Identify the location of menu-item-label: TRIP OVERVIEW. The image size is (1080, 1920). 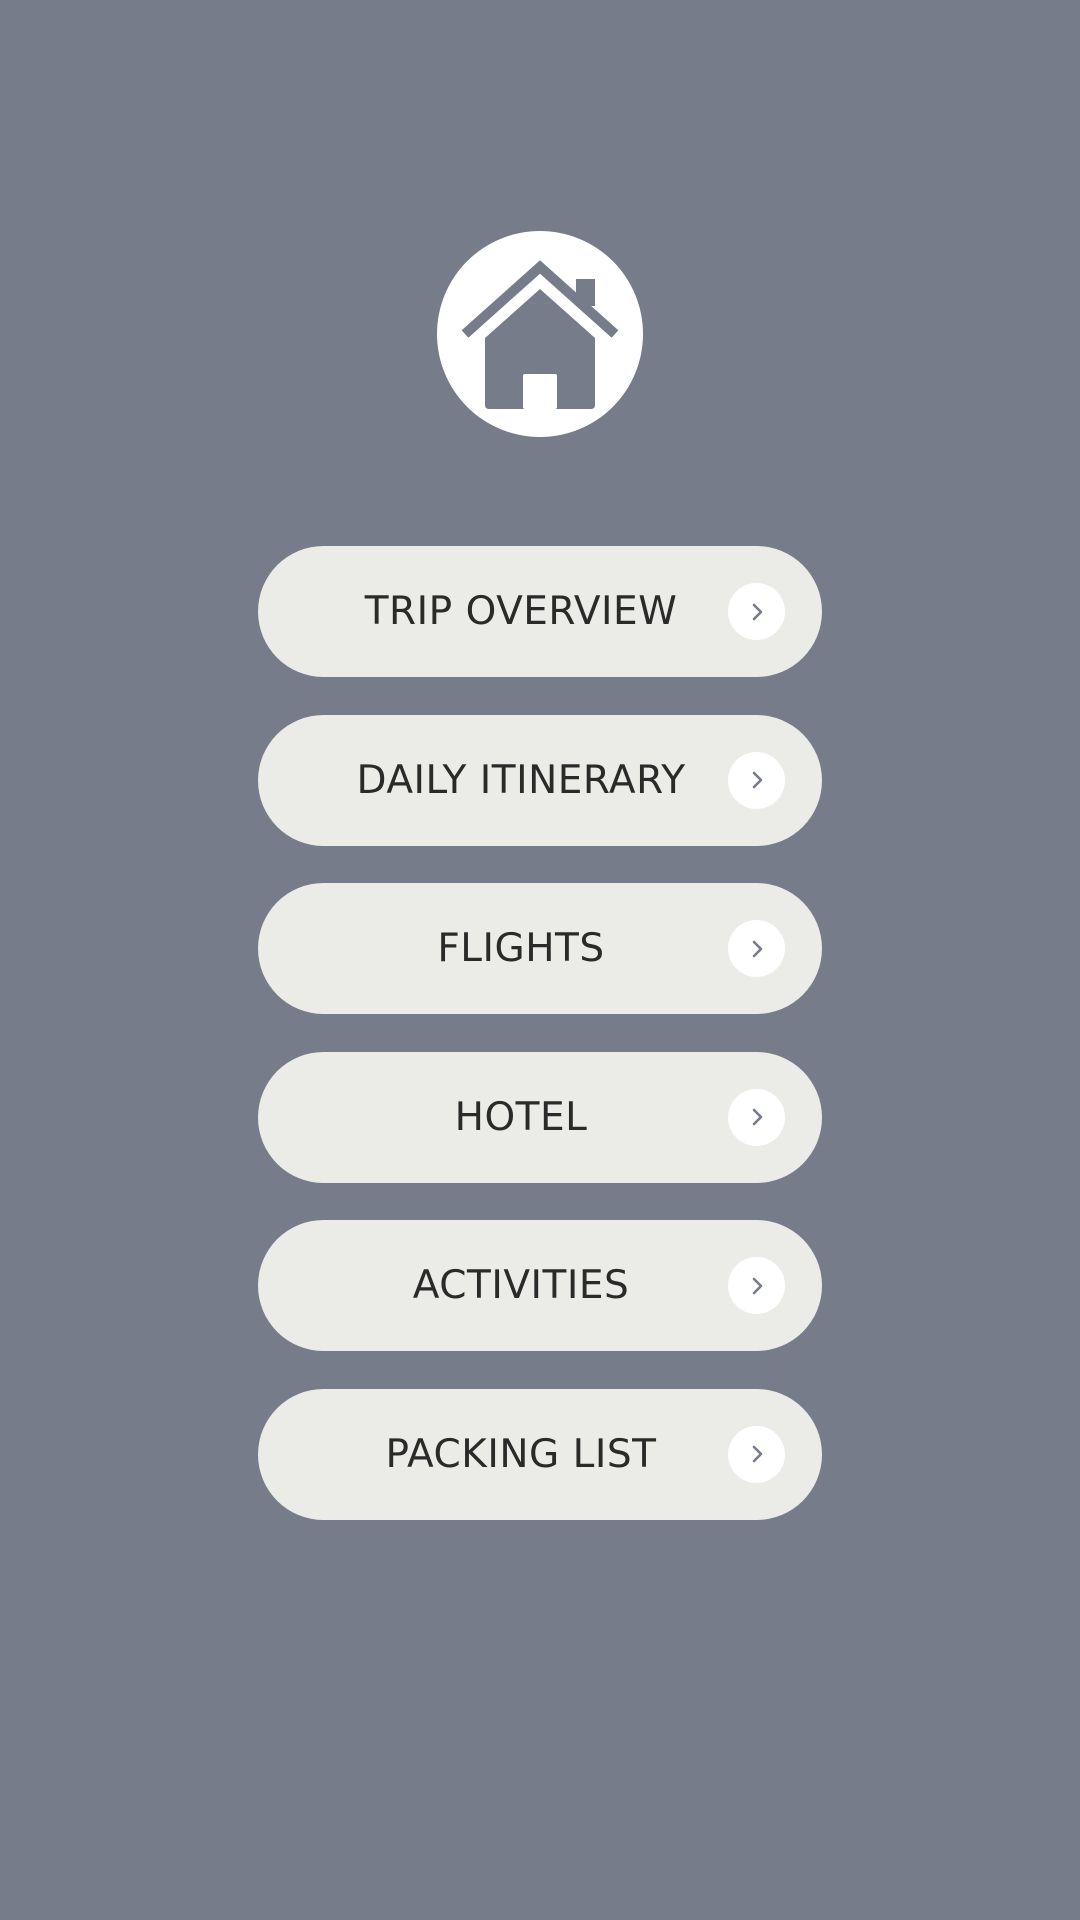
(521, 611).